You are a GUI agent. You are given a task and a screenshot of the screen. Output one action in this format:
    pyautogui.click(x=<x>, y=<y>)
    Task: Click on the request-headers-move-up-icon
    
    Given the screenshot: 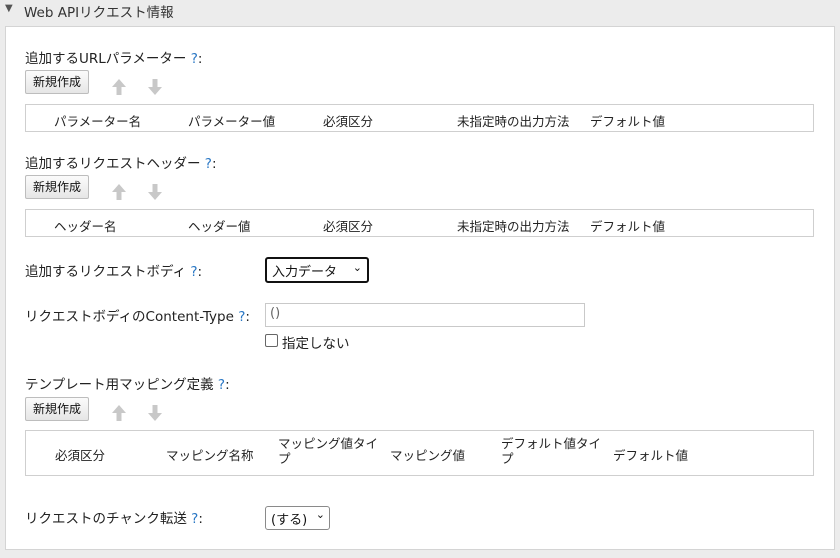 What is the action you would take?
    pyautogui.click(x=119, y=192)
    